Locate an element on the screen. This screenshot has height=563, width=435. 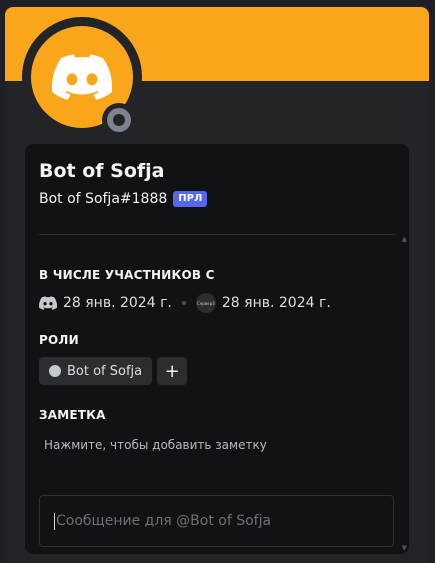
bot-badge: ПРЛ is located at coordinates (190, 199).